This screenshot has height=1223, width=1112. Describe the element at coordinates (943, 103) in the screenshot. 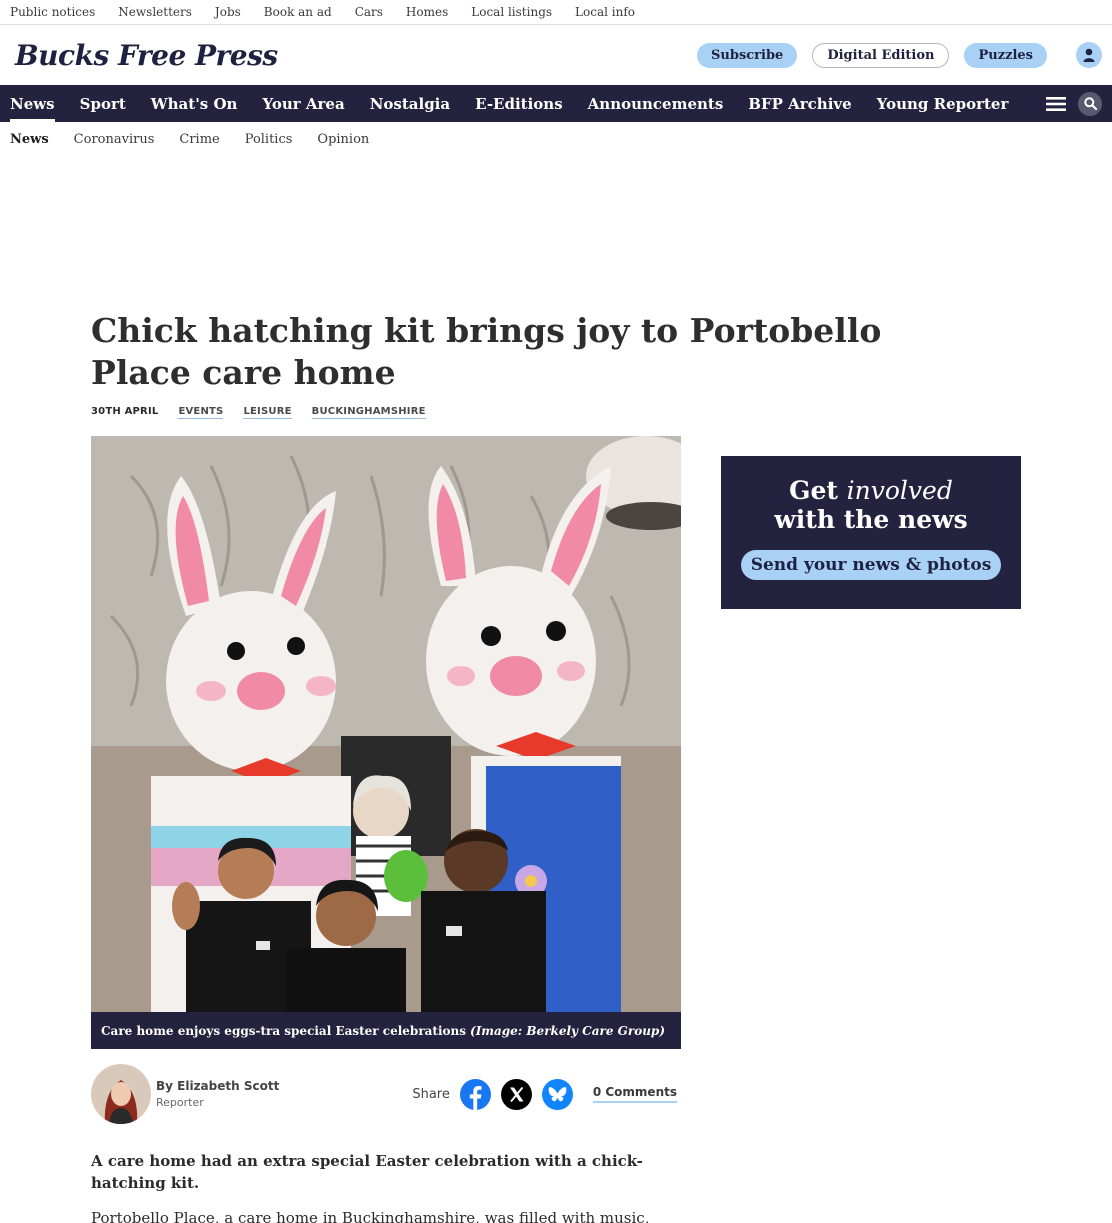

I see `nav-item-young-reporter: Young Reporter` at that location.